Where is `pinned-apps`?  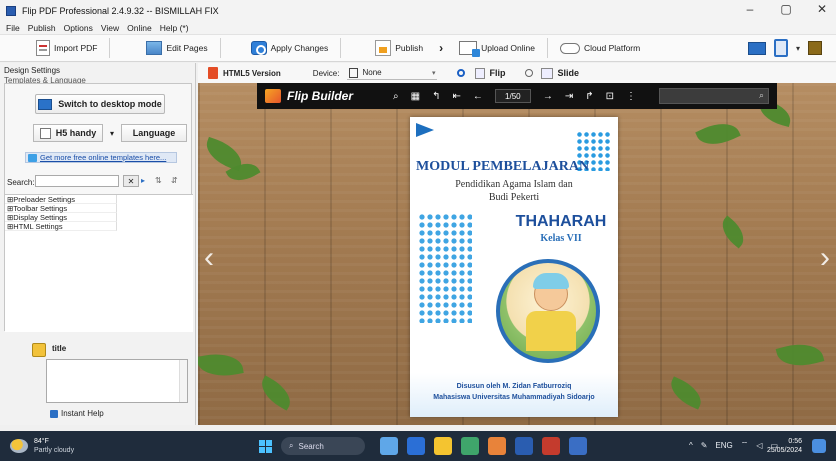
pinned-apps is located at coordinates (483, 446).